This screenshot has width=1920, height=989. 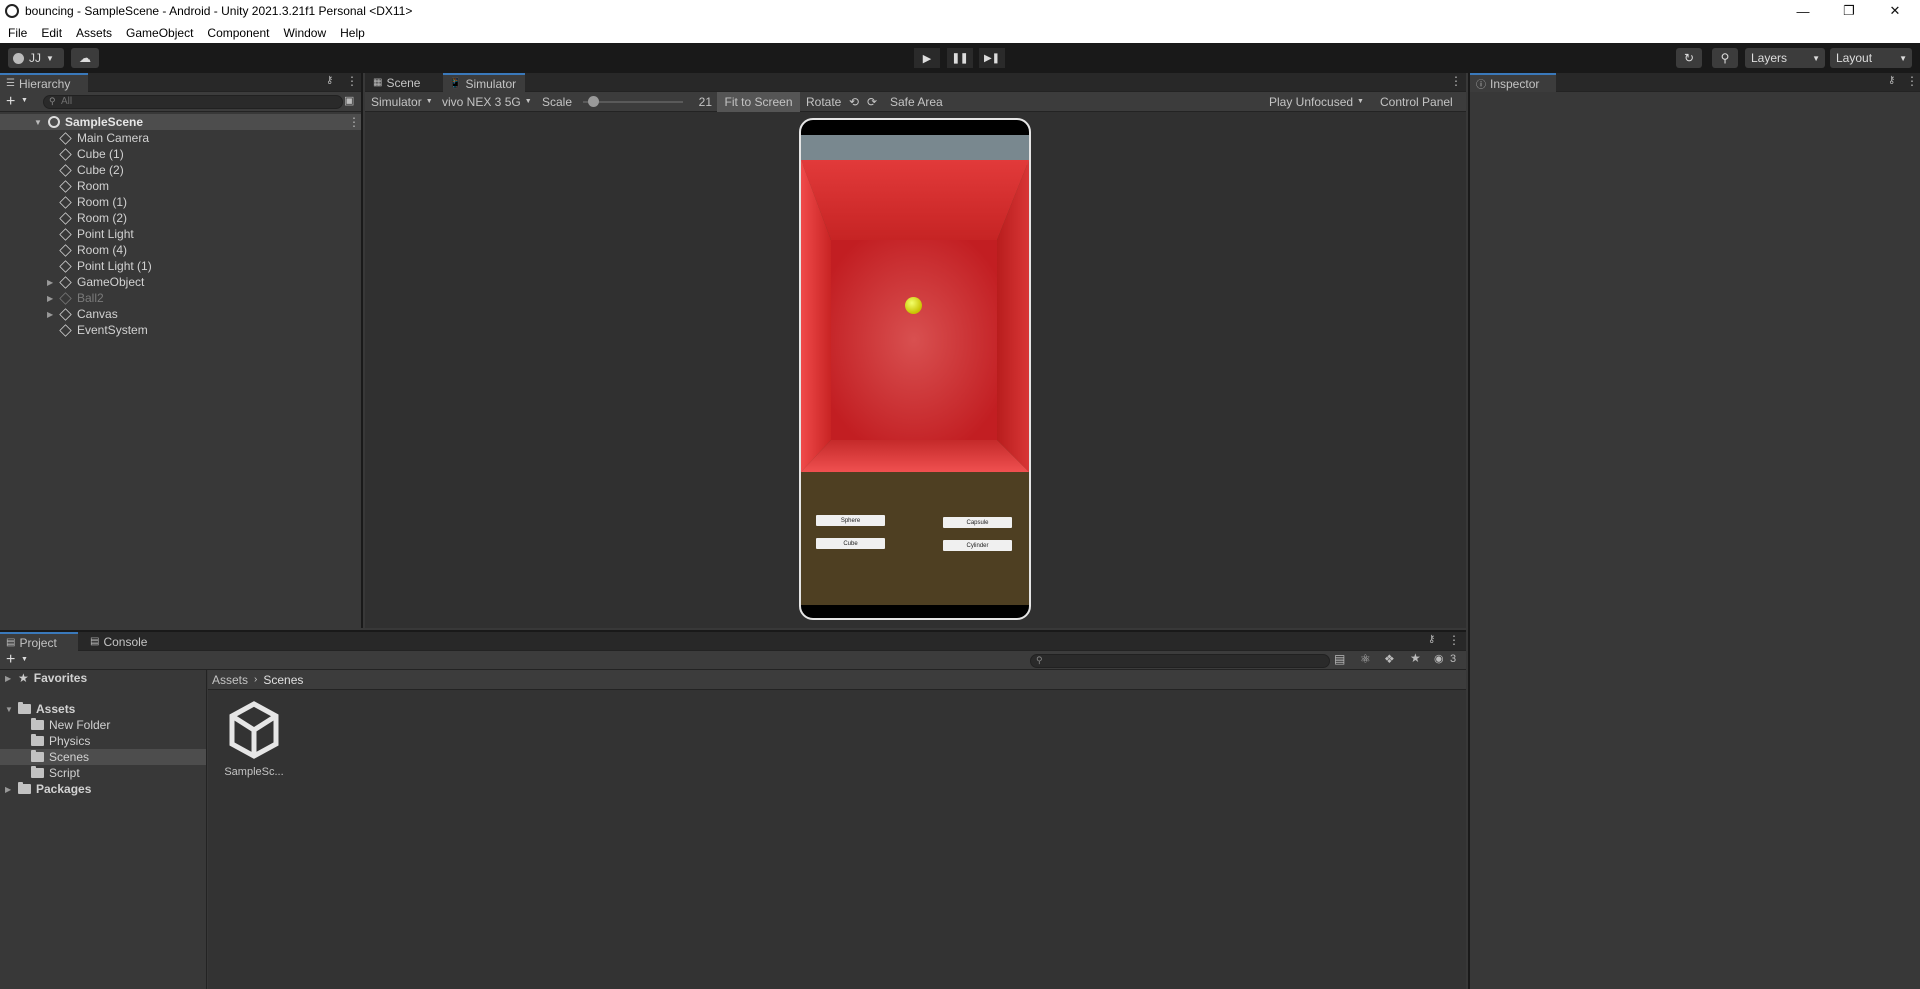 What do you see at coordinates (238, 33) in the screenshot?
I see `menu-component: Component` at bounding box center [238, 33].